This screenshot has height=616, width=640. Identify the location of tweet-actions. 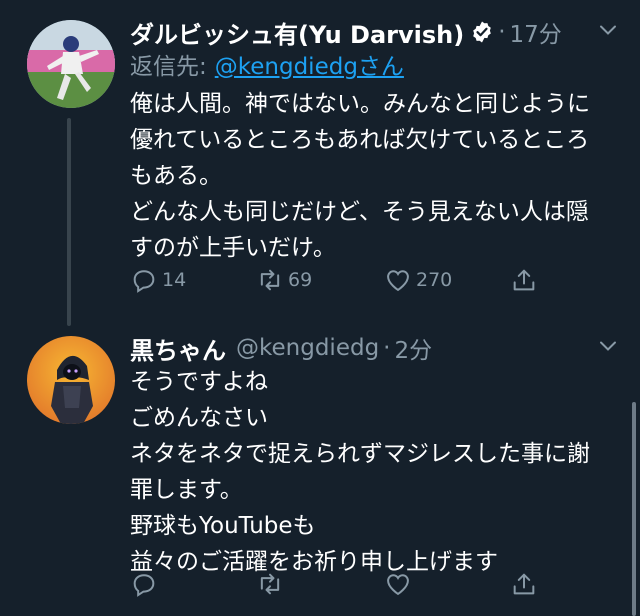
(340, 587).